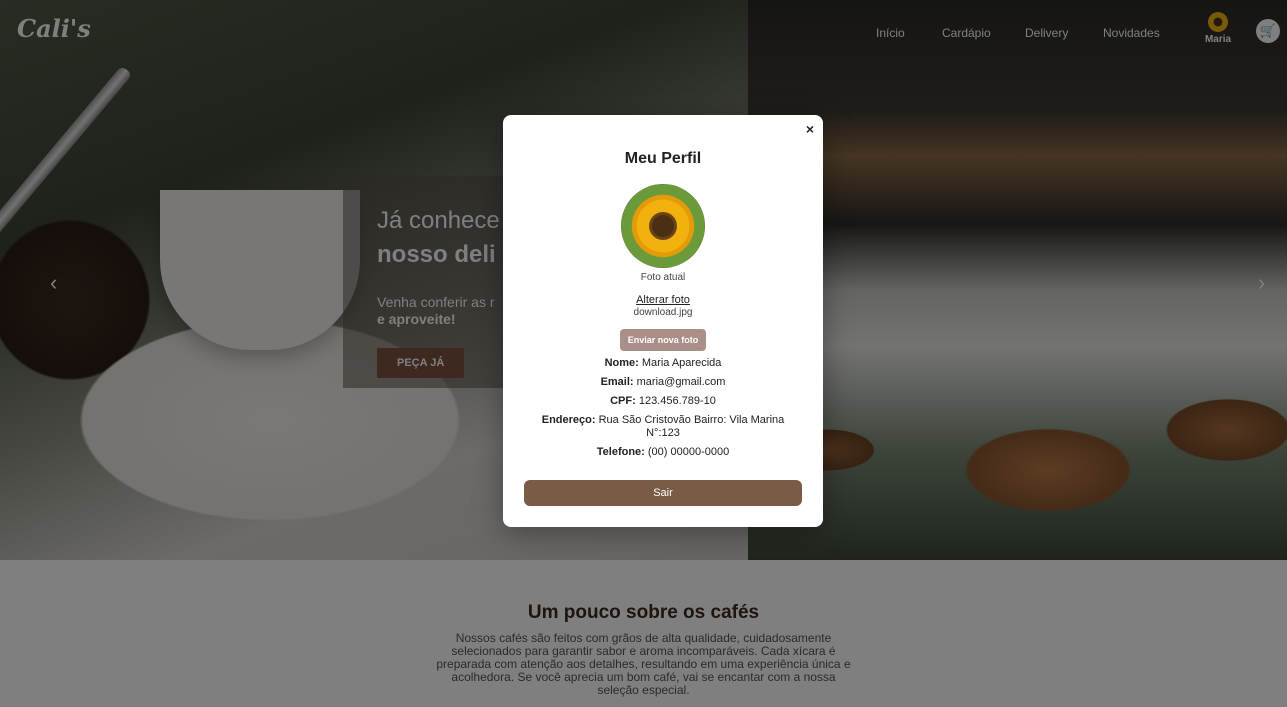  I want to click on field-nome: Nome: Maria Aparecida, so click(663, 363).